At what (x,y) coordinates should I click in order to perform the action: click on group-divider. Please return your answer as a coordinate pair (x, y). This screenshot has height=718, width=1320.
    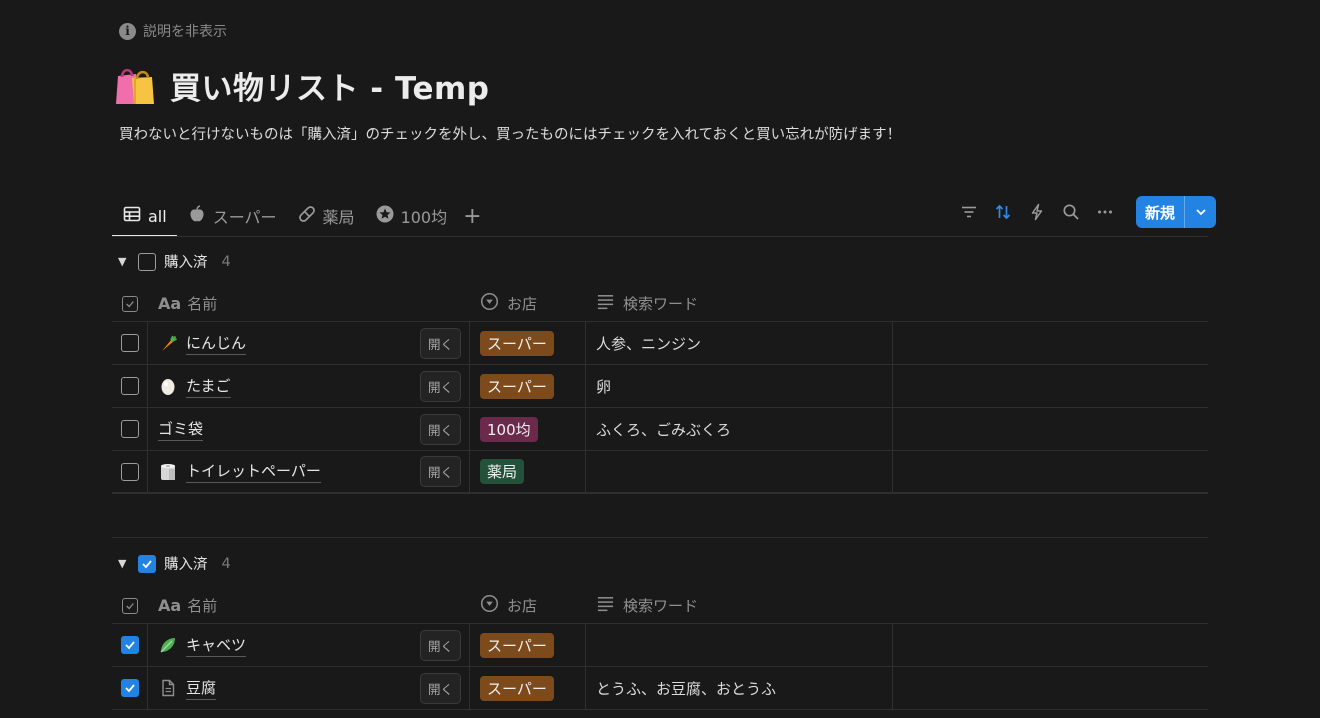
    Looking at the image, I should click on (660, 537).